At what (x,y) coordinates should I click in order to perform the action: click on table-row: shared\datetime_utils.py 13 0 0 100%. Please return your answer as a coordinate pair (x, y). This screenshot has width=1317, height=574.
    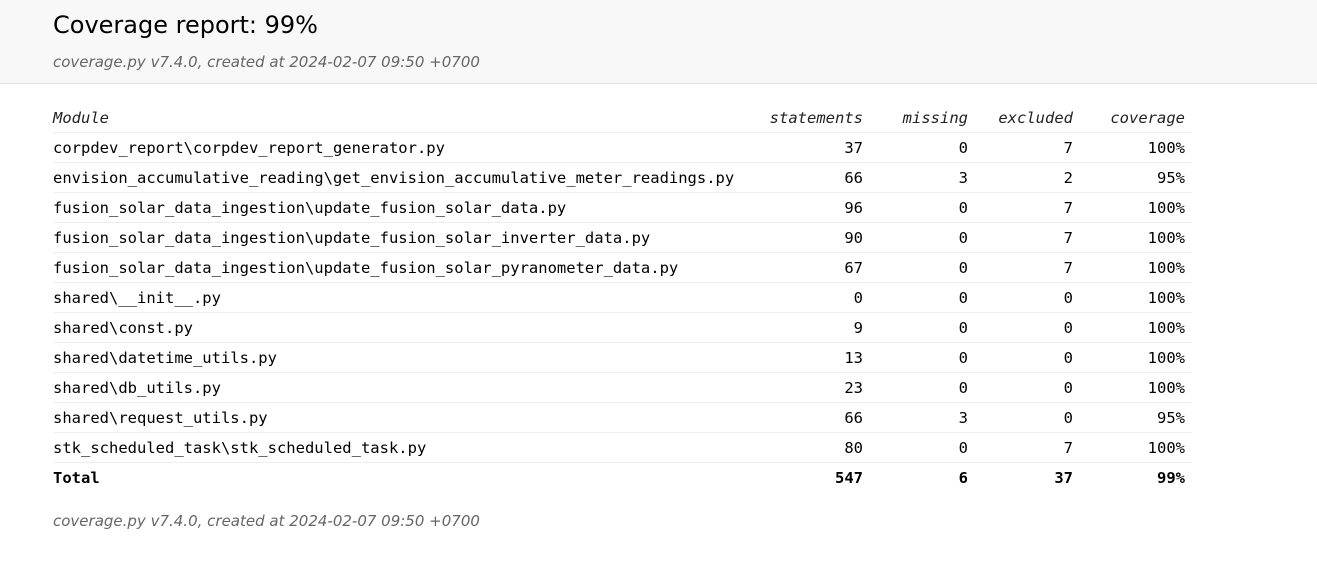
    Looking at the image, I should click on (622, 357).